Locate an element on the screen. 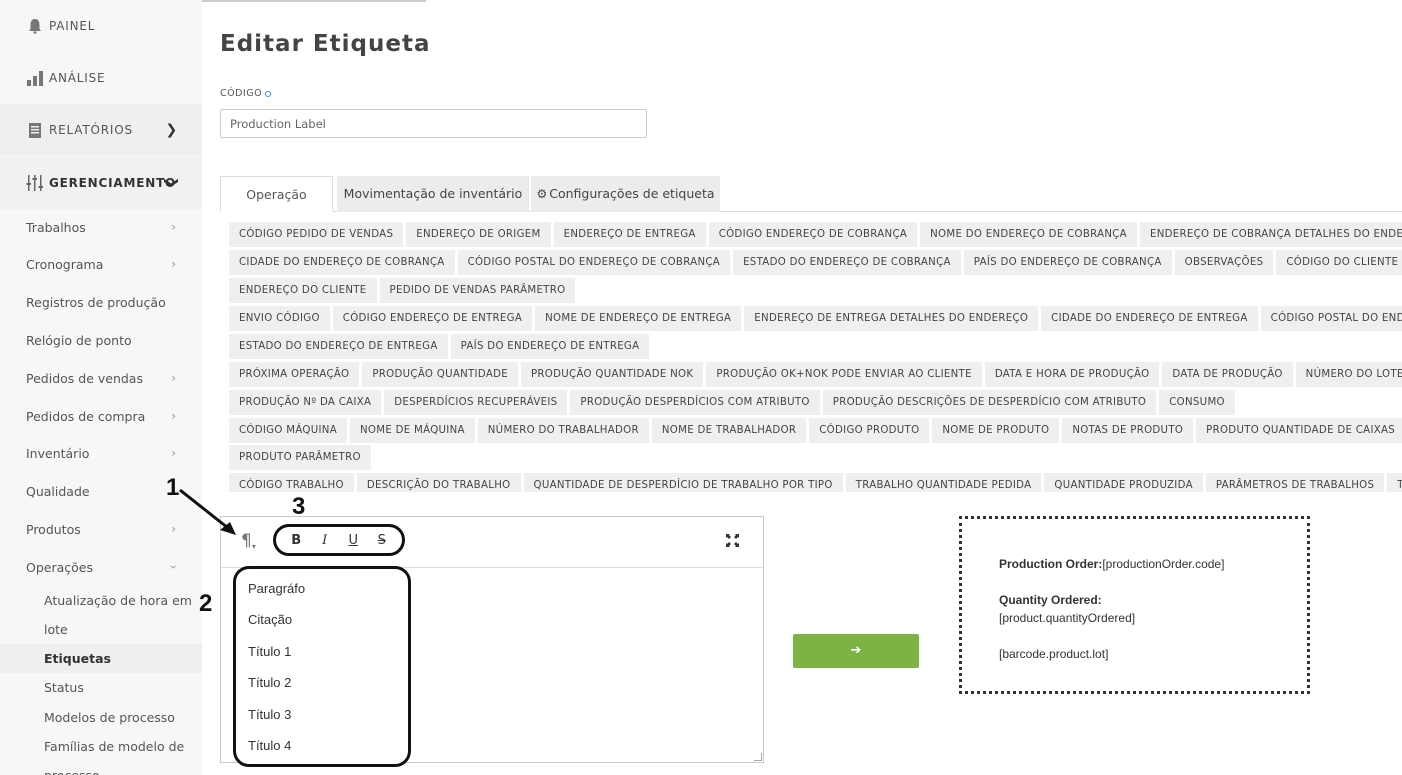  expand-icon is located at coordinates (732, 542).